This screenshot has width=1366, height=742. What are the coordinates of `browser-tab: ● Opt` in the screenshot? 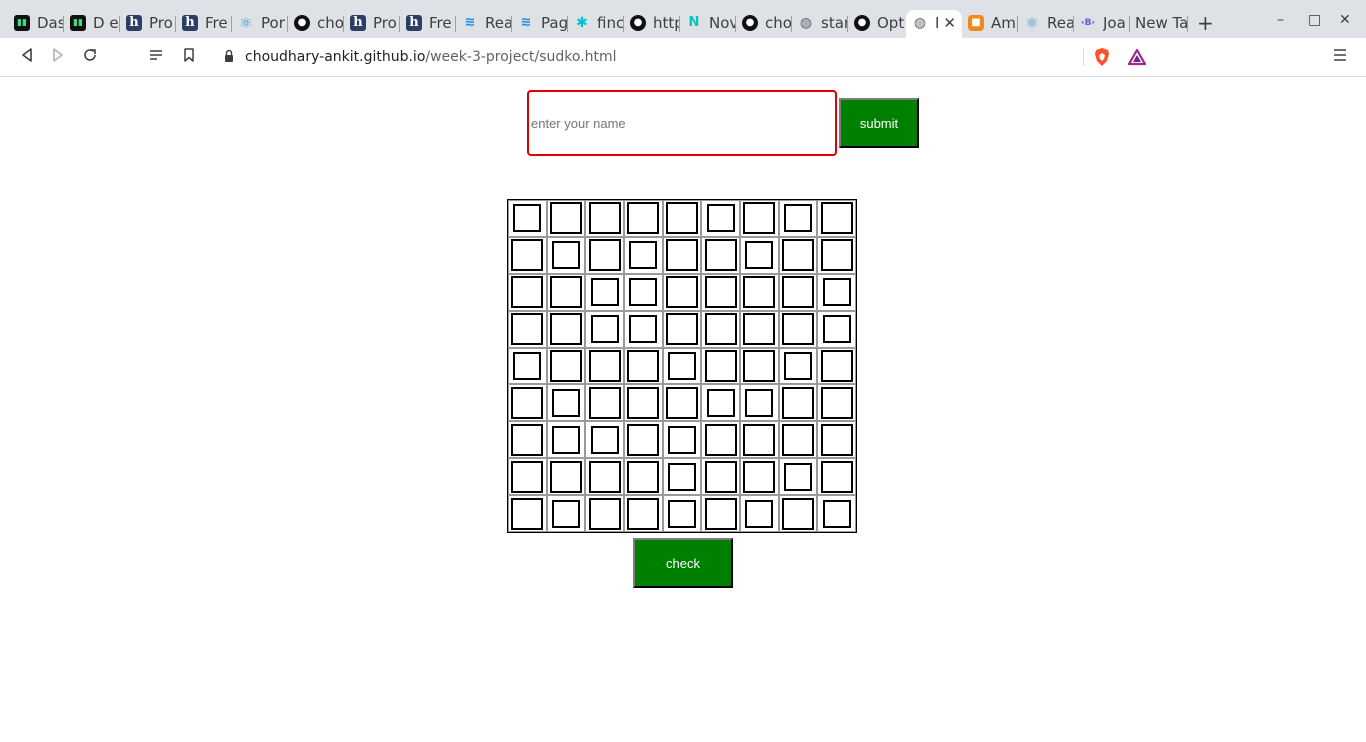 It's located at (877, 24).